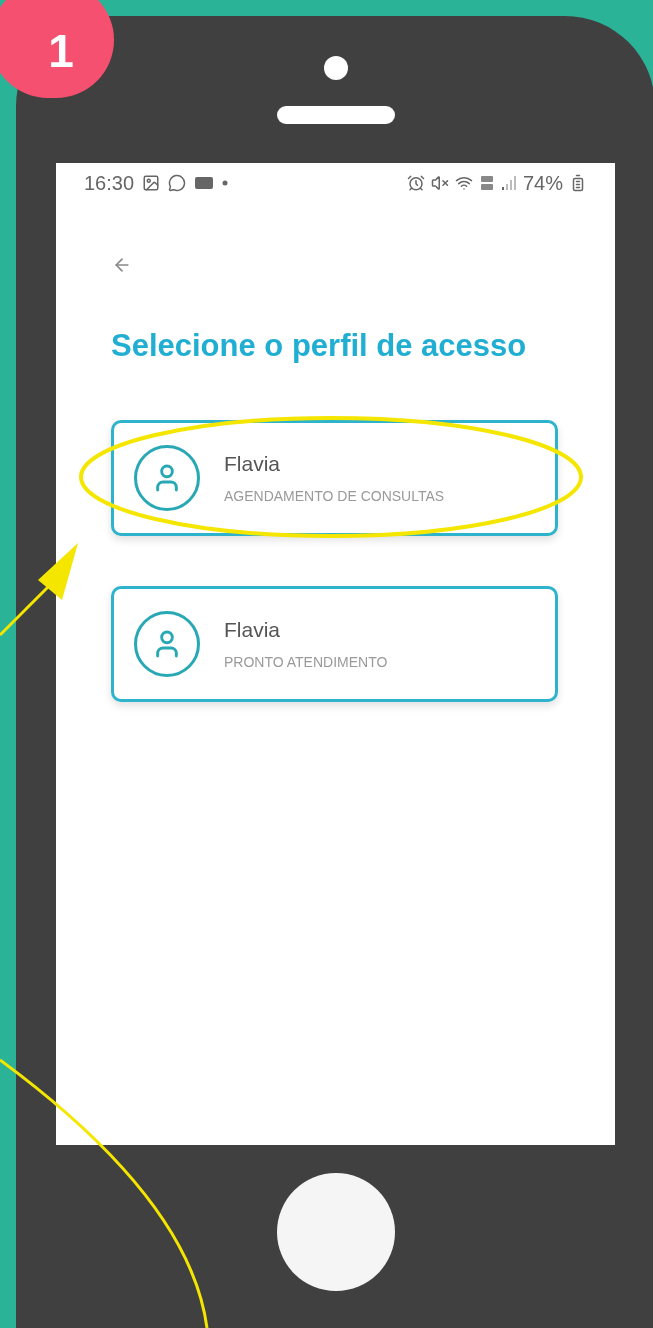  I want to click on profile-card: Flavia AGENDAMENTO DE CONSULTAS, so click(334, 477).